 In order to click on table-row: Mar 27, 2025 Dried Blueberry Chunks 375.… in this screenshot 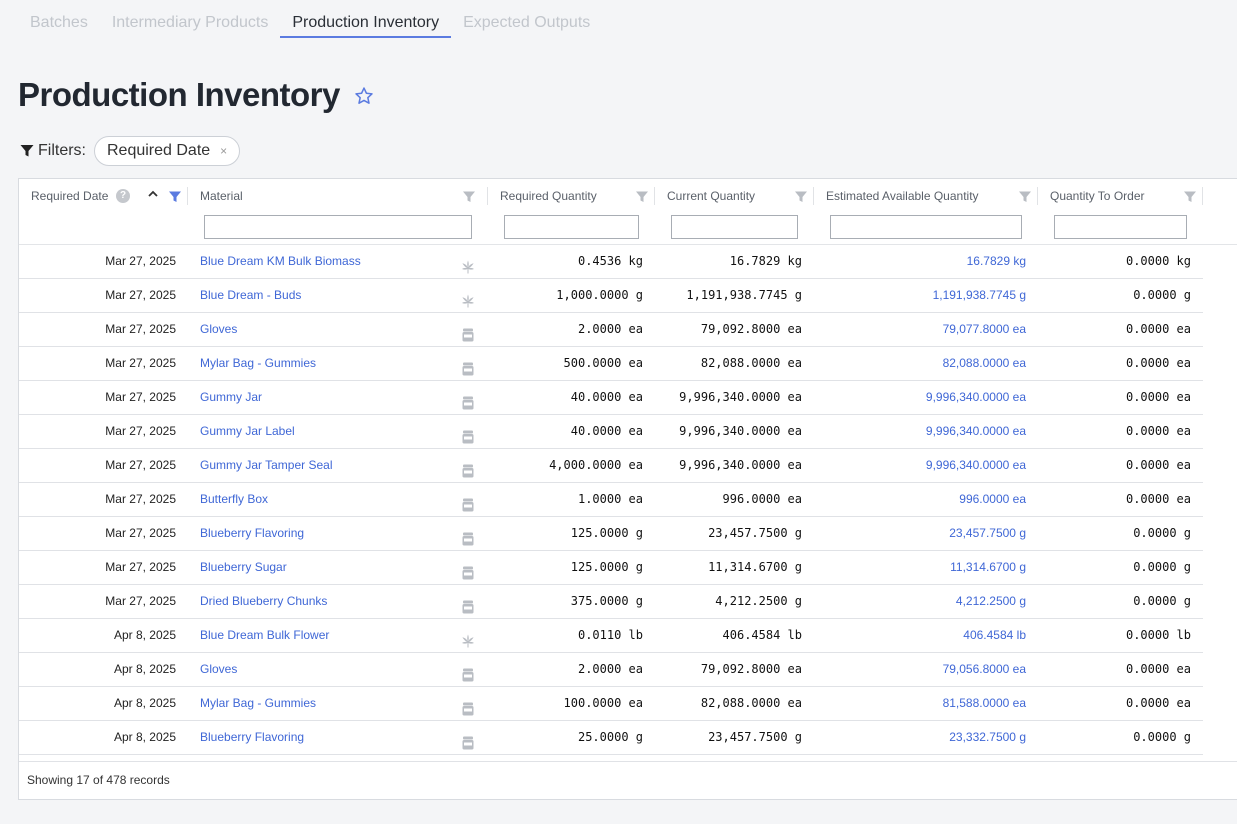, I will do `click(611, 602)`.